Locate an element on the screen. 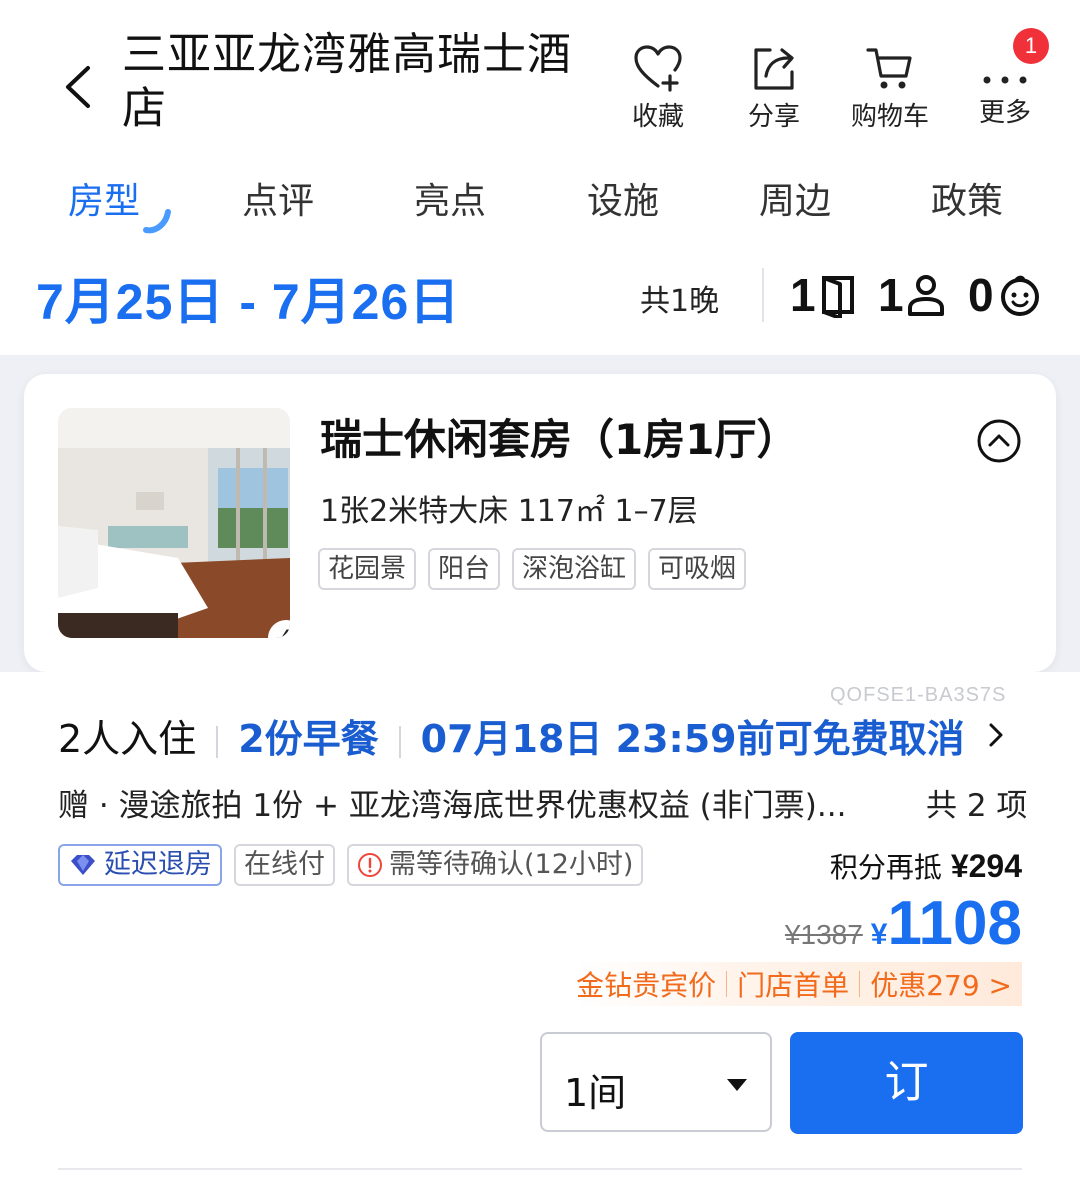 The image size is (1080, 1177). caret-down-icon is located at coordinates (737, 1085).